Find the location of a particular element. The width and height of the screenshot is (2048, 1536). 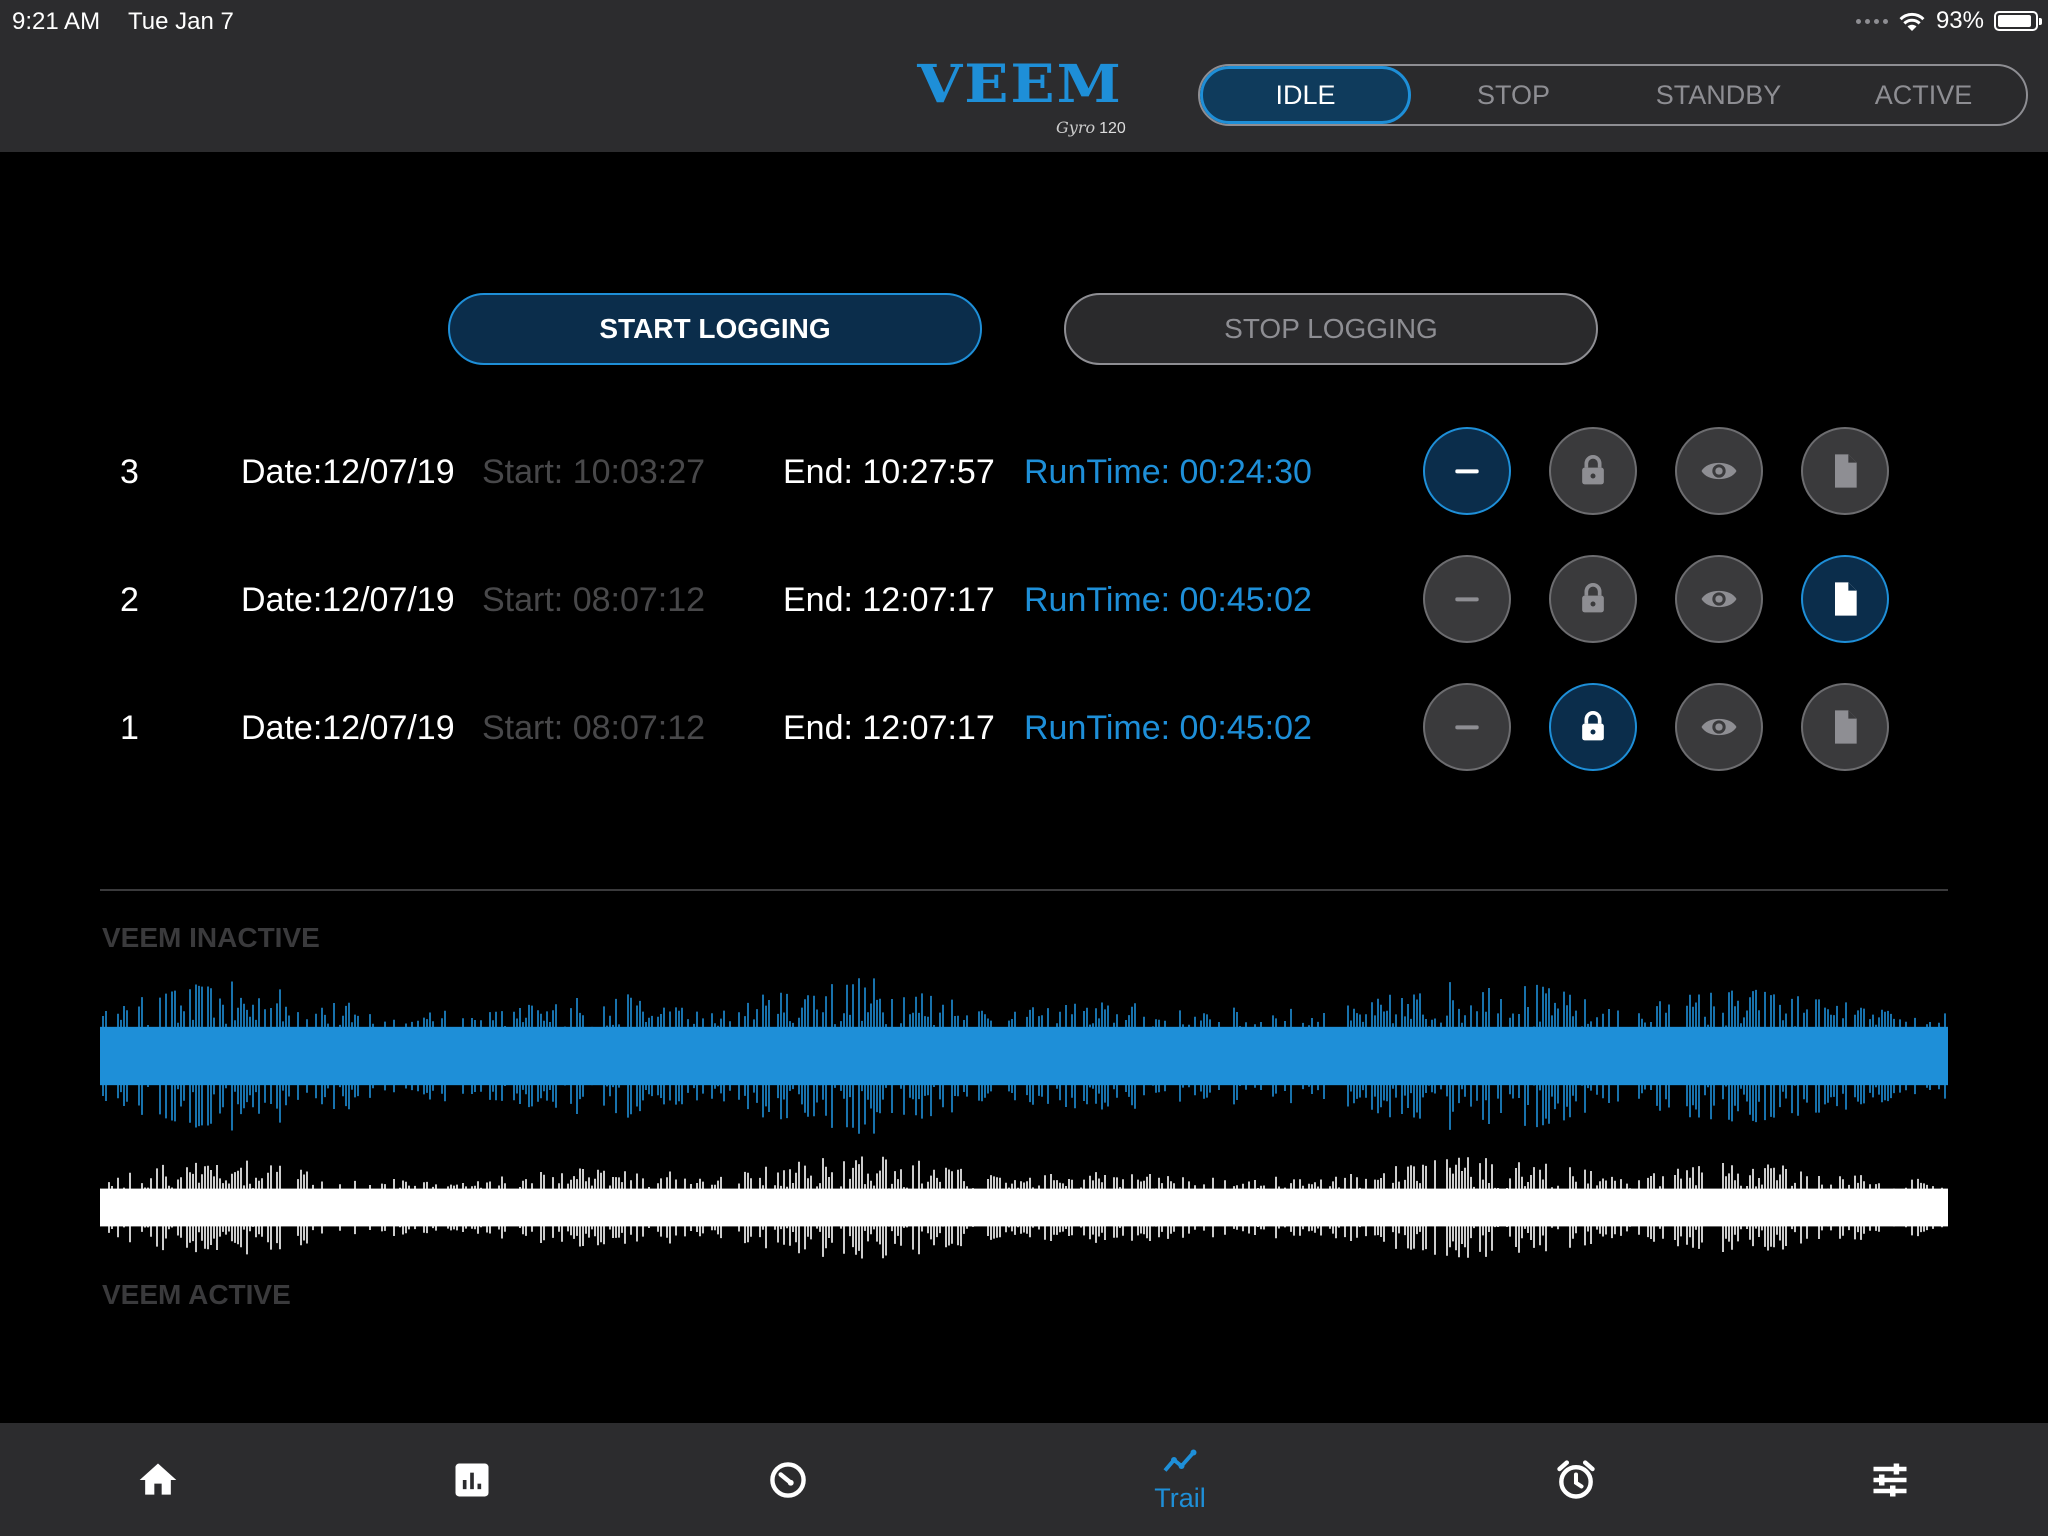

log-id: 2 is located at coordinates (129, 600).